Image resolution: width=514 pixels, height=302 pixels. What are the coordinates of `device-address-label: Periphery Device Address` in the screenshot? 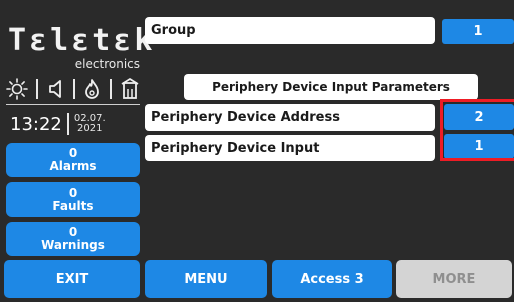 It's located at (290, 117).